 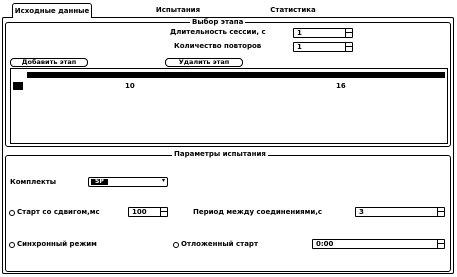 What do you see at coordinates (378, 244) in the screenshot?
I see `delayed-start-timefield: 0:00` at bounding box center [378, 244].